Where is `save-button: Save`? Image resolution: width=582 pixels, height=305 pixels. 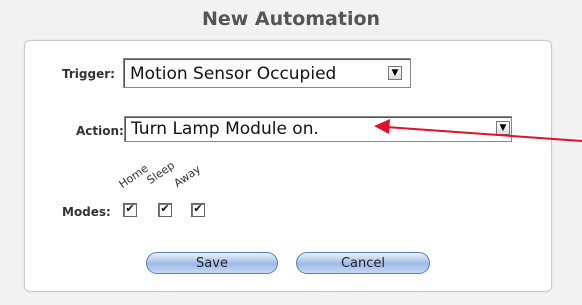
save-button: Save is located at coordinates (212, 263).